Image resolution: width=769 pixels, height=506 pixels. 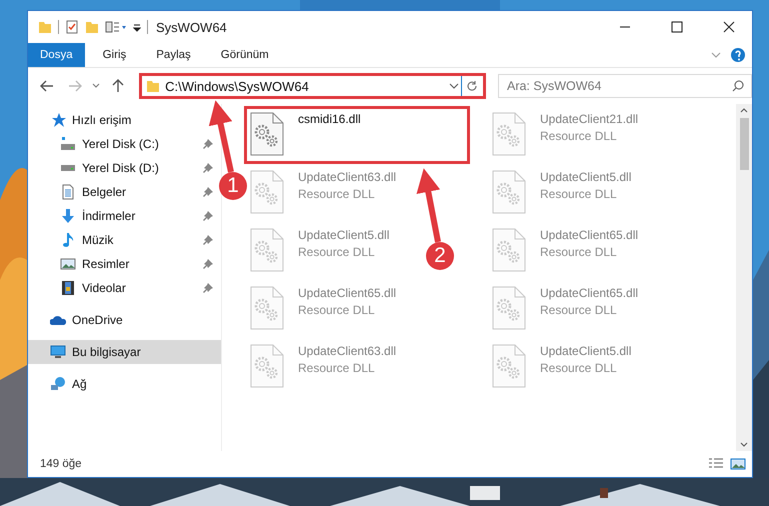 What do you see at coordinates (68, 216) in the screenshot?
I see `download-icon` at bounding box center [68, 216].